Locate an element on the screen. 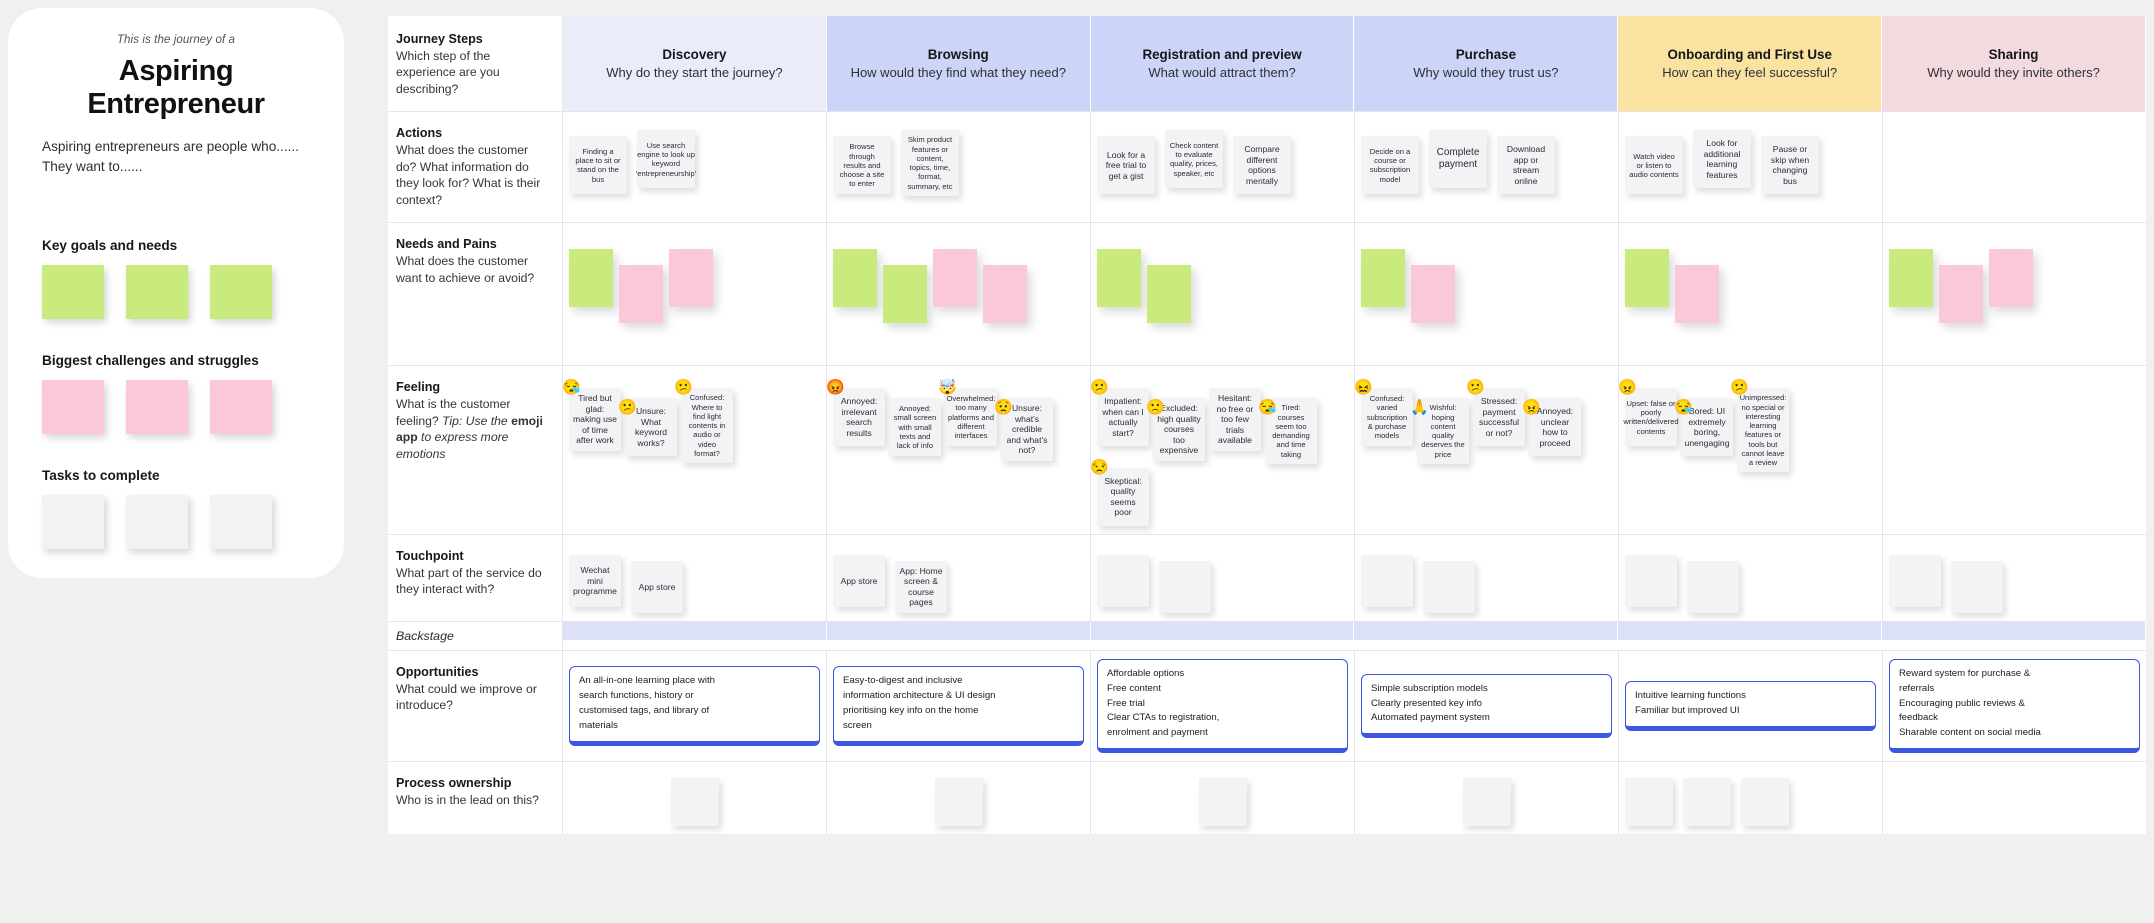 The image size is (2154, 923). sticky-note: Annoyed: irrelevant search results is located at coordinates (859, 417).